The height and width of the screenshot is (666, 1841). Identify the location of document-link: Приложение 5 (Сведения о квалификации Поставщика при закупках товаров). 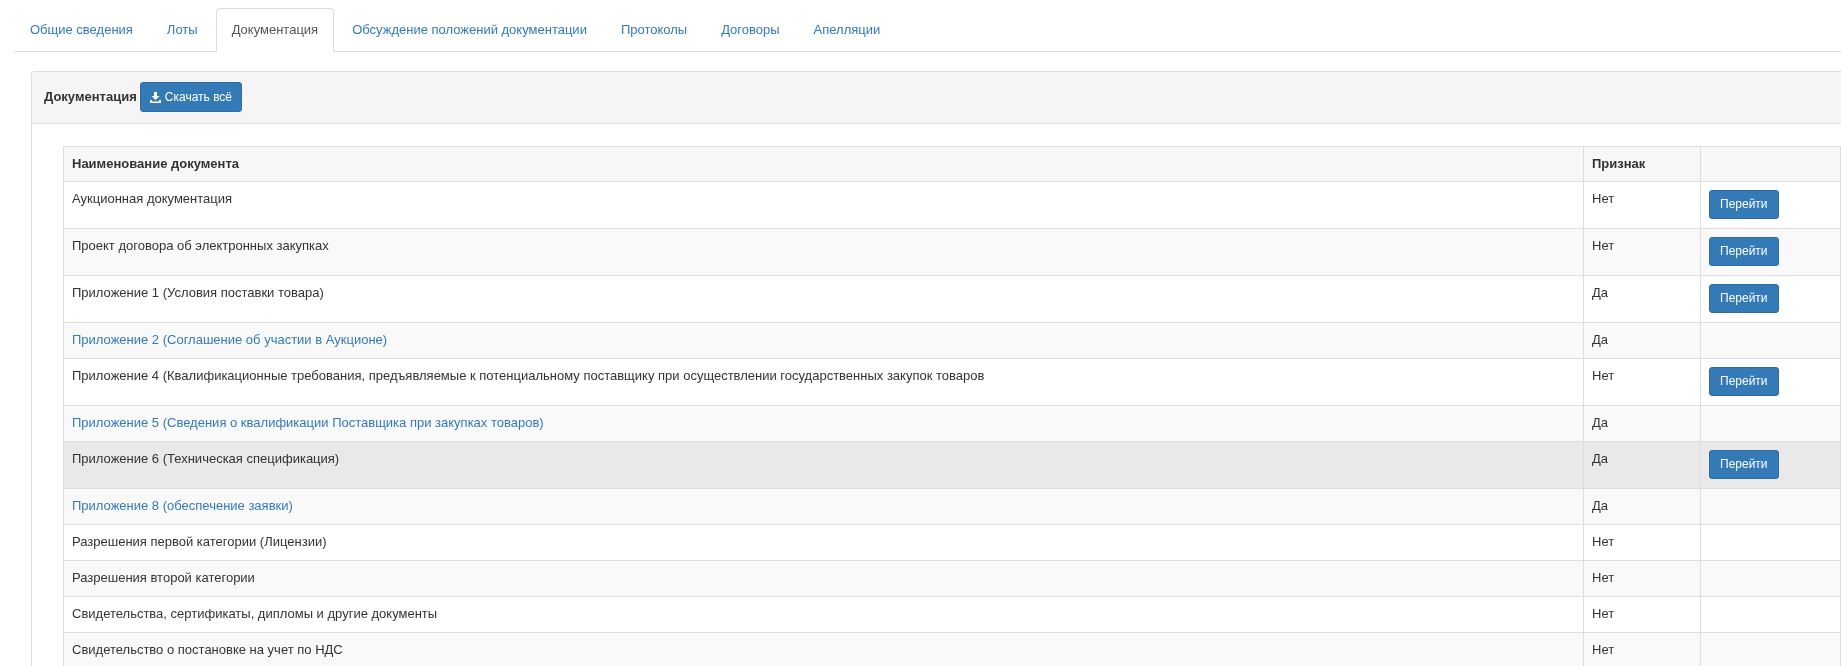
(308, 423).